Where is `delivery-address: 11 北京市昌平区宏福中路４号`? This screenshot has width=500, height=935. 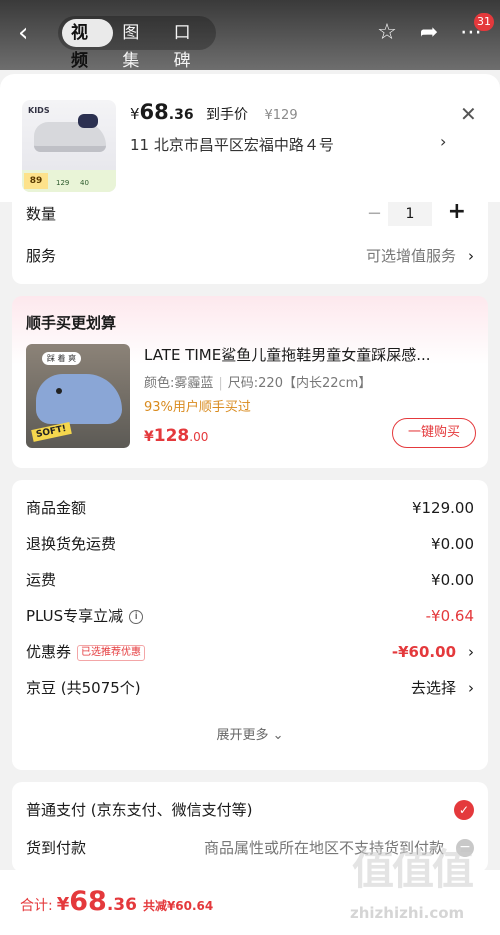 delivery-address: 11 北京市昌平区宏福中路４号 is located at coordinates (295, 144).